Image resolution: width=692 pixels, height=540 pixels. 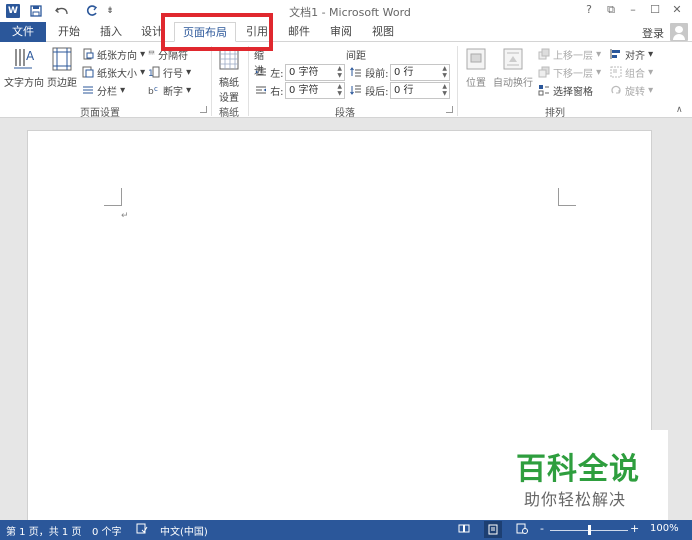 I want to click on spacing-after-label: 段后:, so click(x=369, y=90).